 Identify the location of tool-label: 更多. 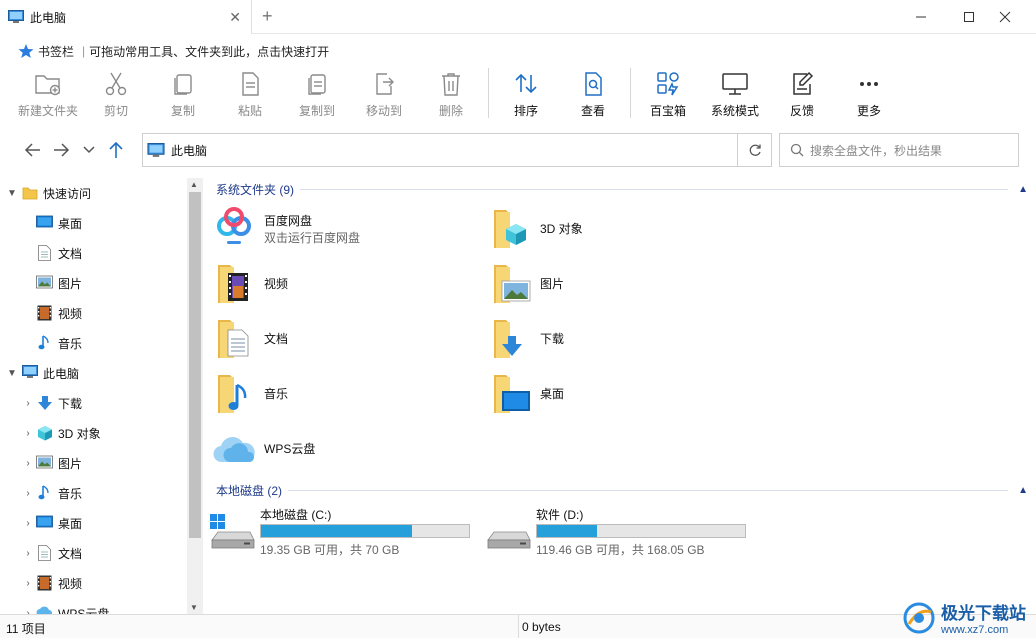
(868, 111).